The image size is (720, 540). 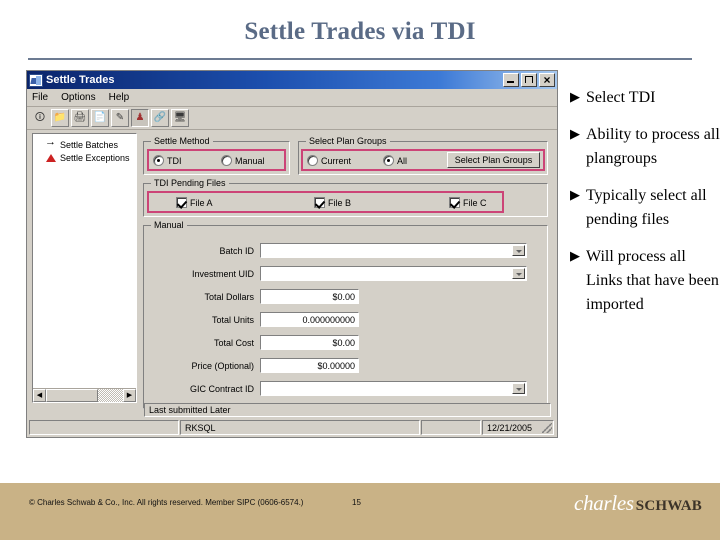 What do you see at coordinates (100, 118) in the screenshot?
I see `document-icon: 📄` at bounding box center [100, 118].